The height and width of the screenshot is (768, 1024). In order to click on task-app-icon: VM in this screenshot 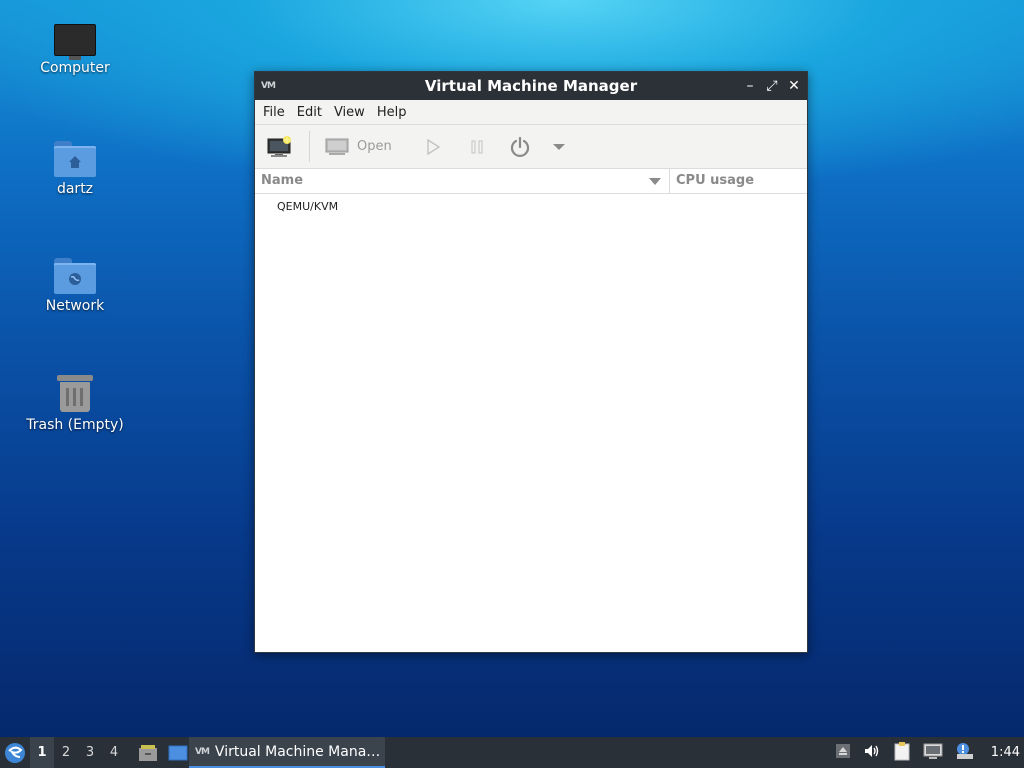, I will do `click(202, 751)`.